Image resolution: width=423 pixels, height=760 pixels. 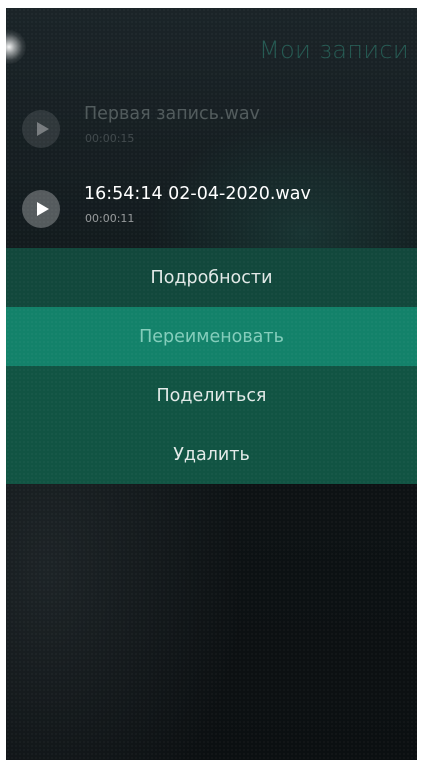 What do you see at coordinates (211, 395) in the screenshot?
I see `menu-item-share: Поделиться` at bounding box center [211, 395].